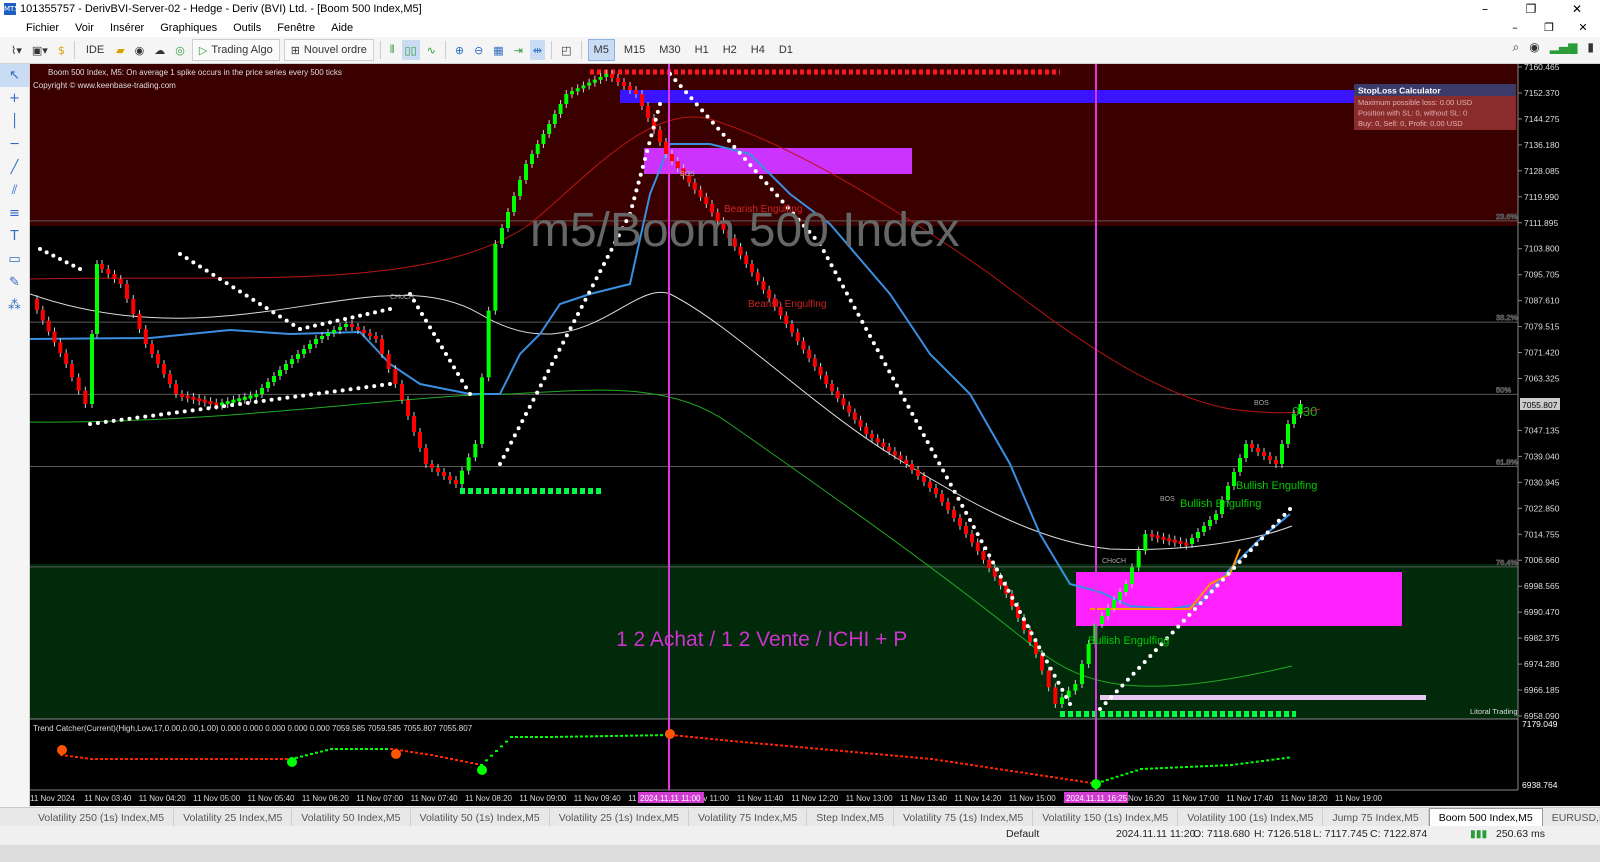  What do you see at coordinates (1485, 9) in the screenshot?
I see `minimize-button: –` at bounding box center [1485, 9].